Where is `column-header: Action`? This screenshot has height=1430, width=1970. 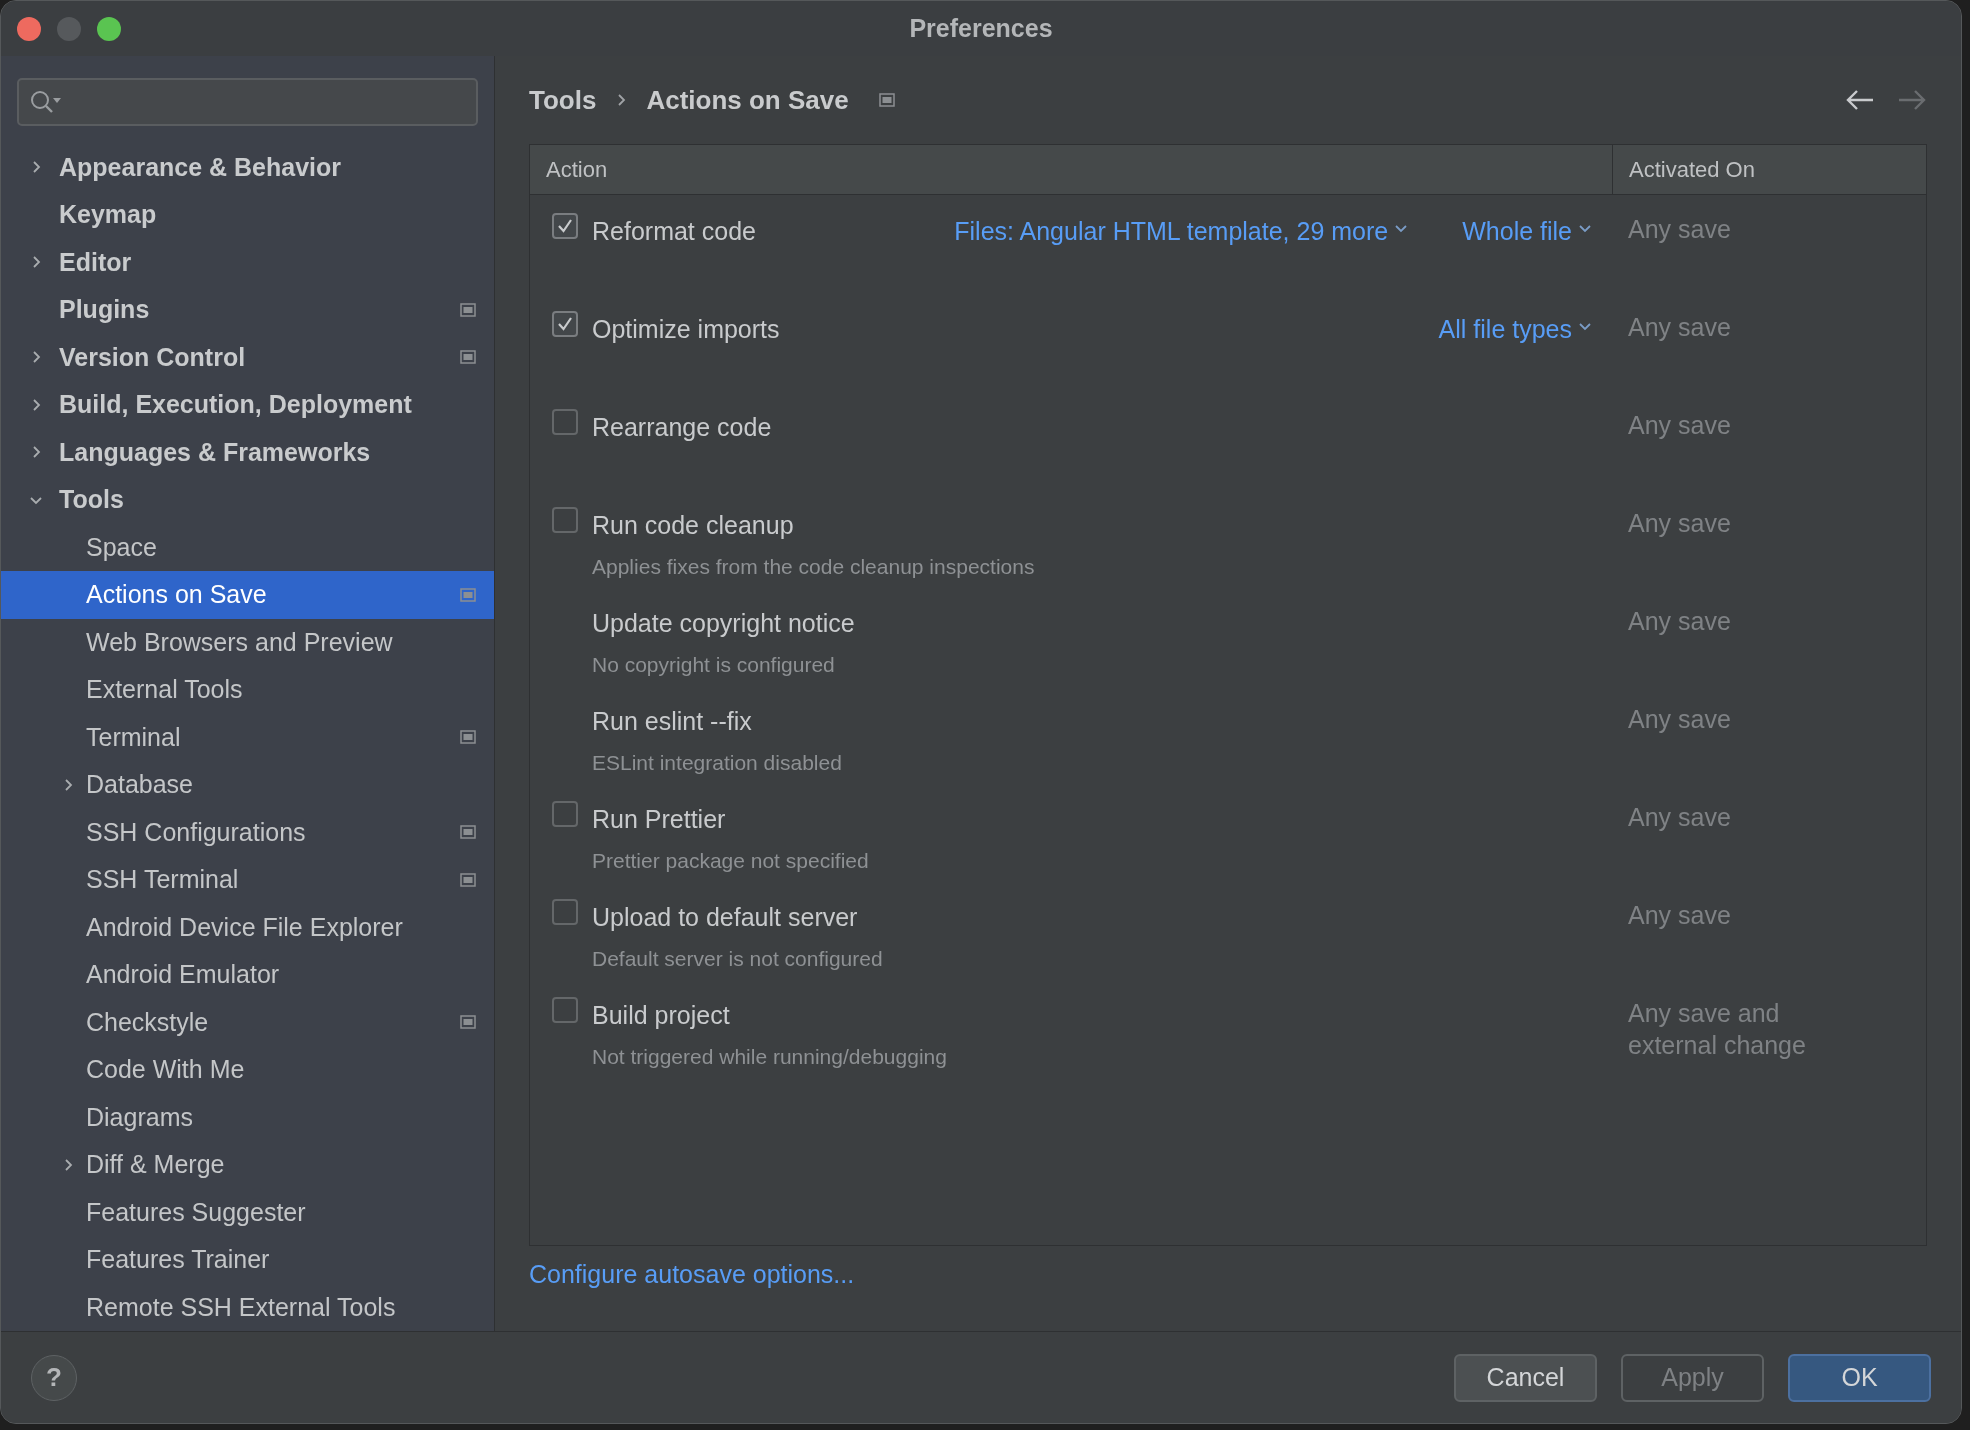 column-header: Action is located at coordinates (577, 170).